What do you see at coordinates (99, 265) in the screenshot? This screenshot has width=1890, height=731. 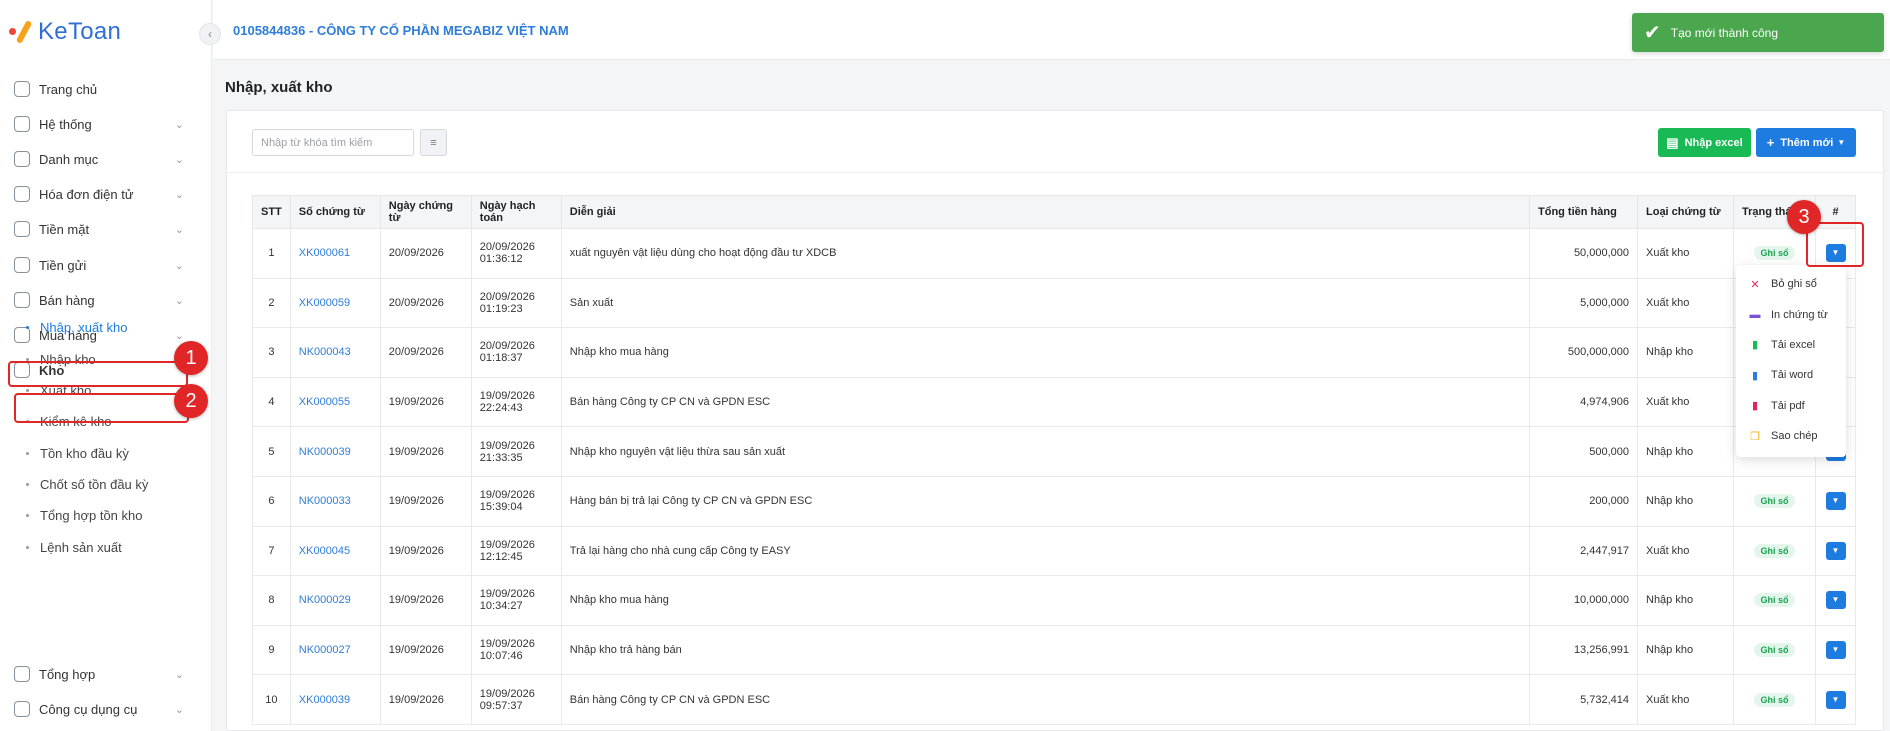 I see `sidebar-item: Tiền gửi ⌄` at bounding box center [99, 265].